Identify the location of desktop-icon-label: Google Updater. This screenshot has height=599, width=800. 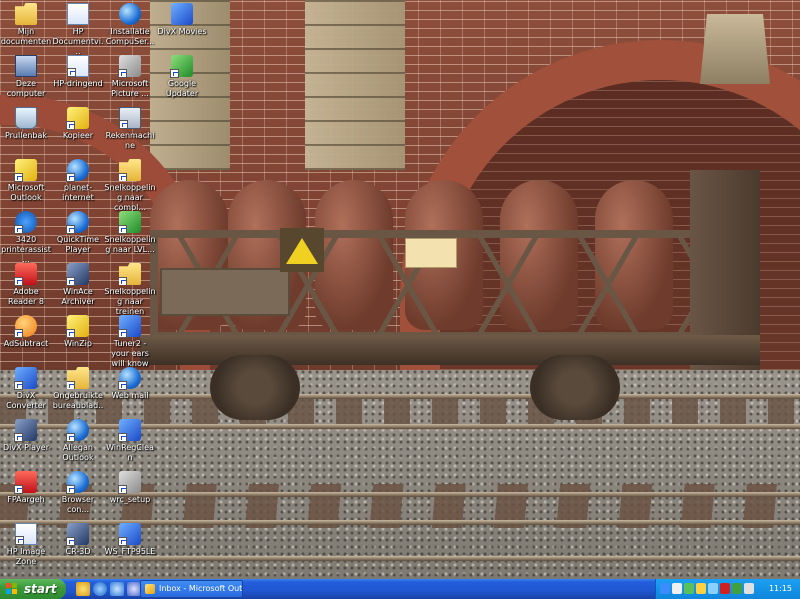
(182, 88).